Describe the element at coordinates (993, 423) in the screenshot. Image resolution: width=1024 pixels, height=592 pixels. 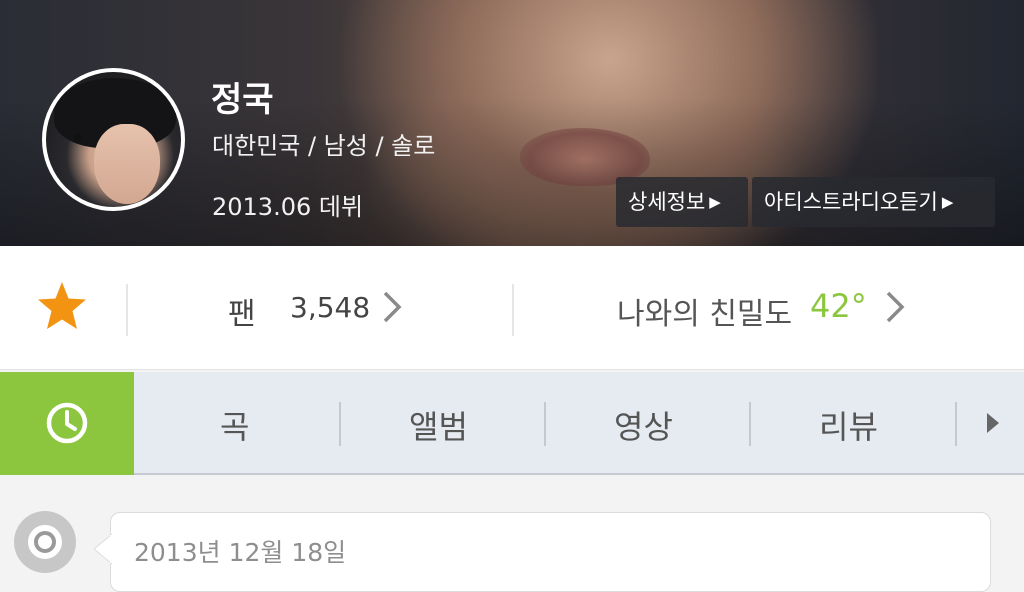
I see `tab-scroll-right-icon` at that location.